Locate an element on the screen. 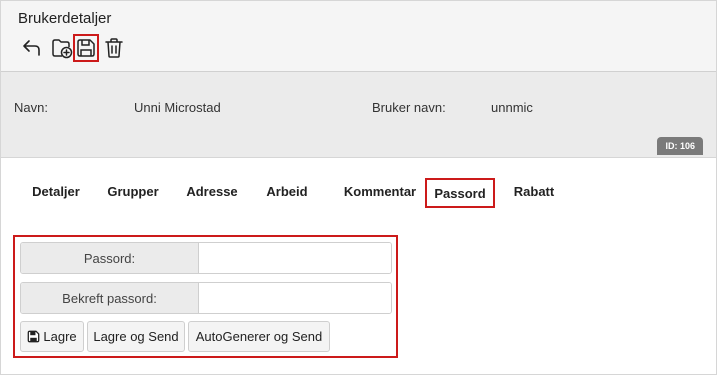  lagre-label: Lagre is located at coordinates (60, 336).